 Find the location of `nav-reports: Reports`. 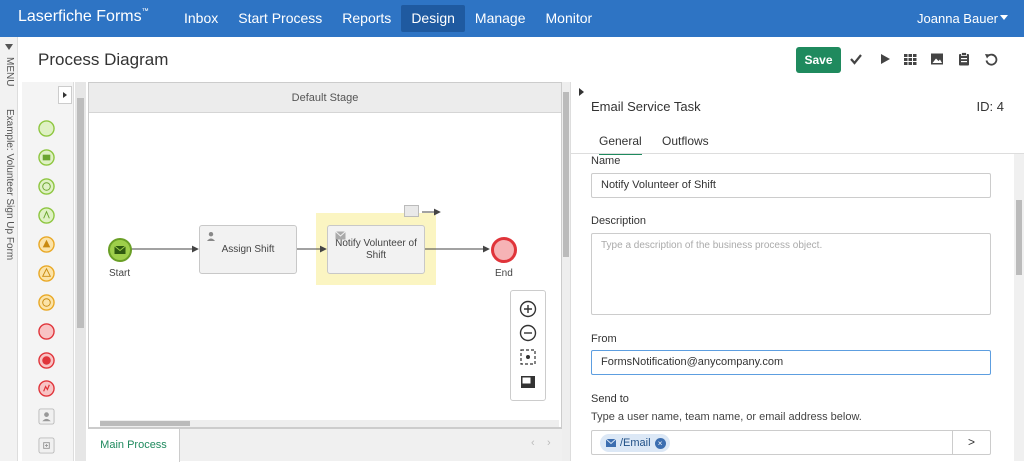

nav-reports: Reports is located at coordinates (366, 18).